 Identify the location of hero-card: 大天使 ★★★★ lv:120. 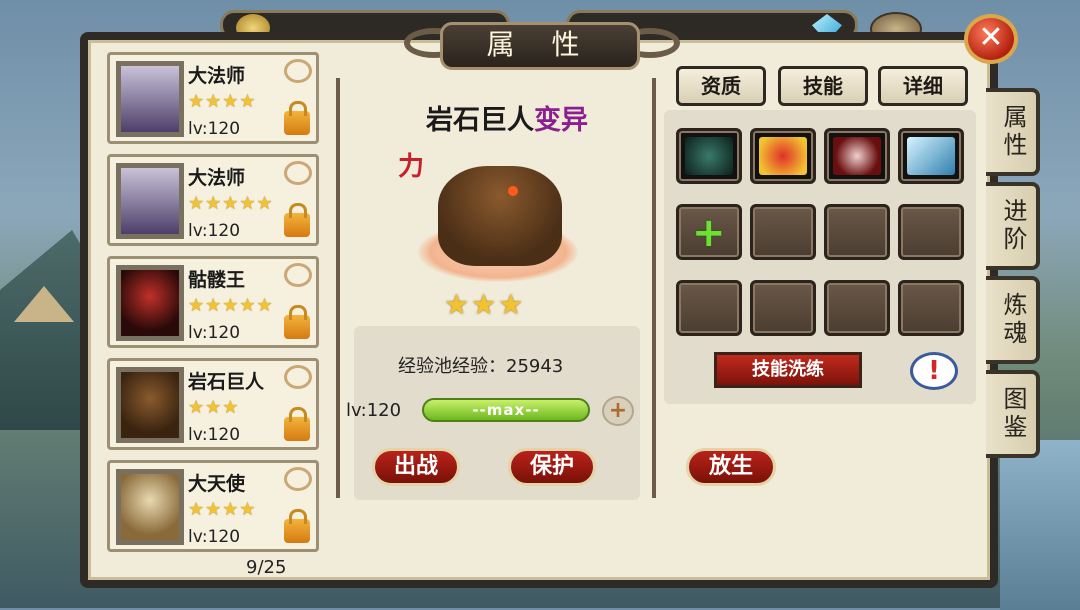
(213, 506).